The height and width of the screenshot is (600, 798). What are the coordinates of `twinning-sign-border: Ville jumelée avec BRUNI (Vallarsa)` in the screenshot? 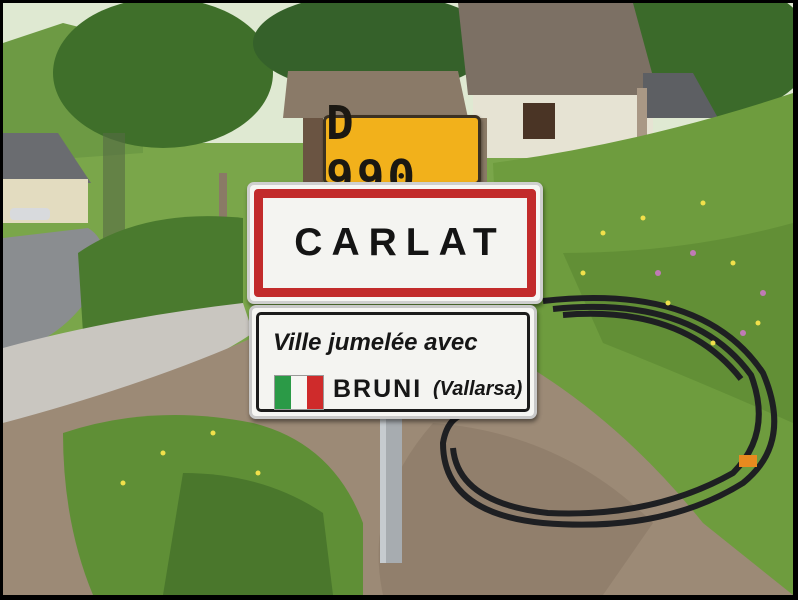 It's located at (393, 362).